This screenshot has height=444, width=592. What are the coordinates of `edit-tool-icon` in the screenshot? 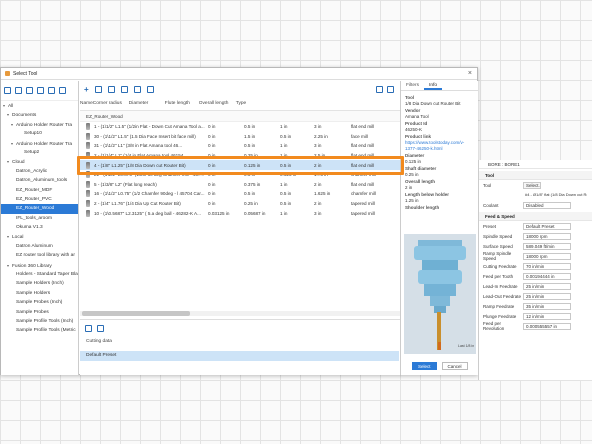 It's located at (98, 89).